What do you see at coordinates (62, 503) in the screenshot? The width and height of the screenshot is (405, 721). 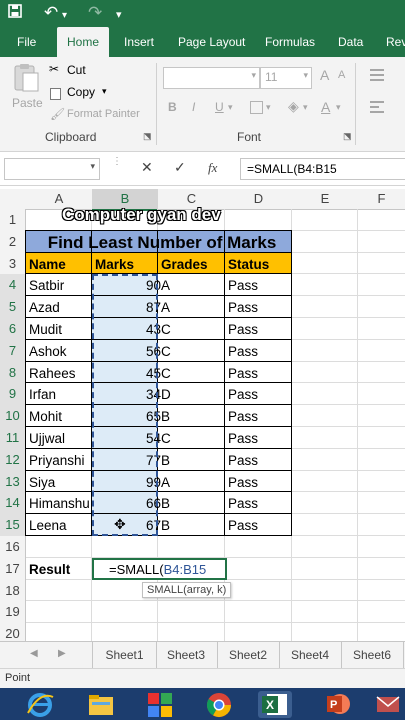 I see `name-cell: Himanshu` at bounding box center [62, 503].